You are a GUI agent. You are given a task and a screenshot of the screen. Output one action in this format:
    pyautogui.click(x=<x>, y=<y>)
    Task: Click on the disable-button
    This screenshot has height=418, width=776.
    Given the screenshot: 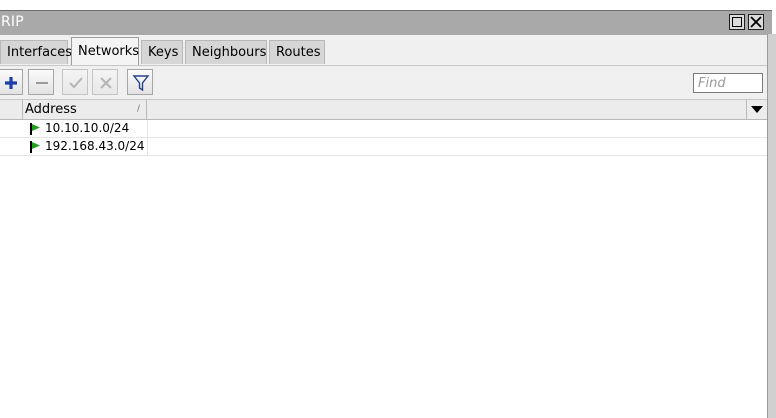 What is the action you would take?
    pyautogui.click(x=105, y=82)
    